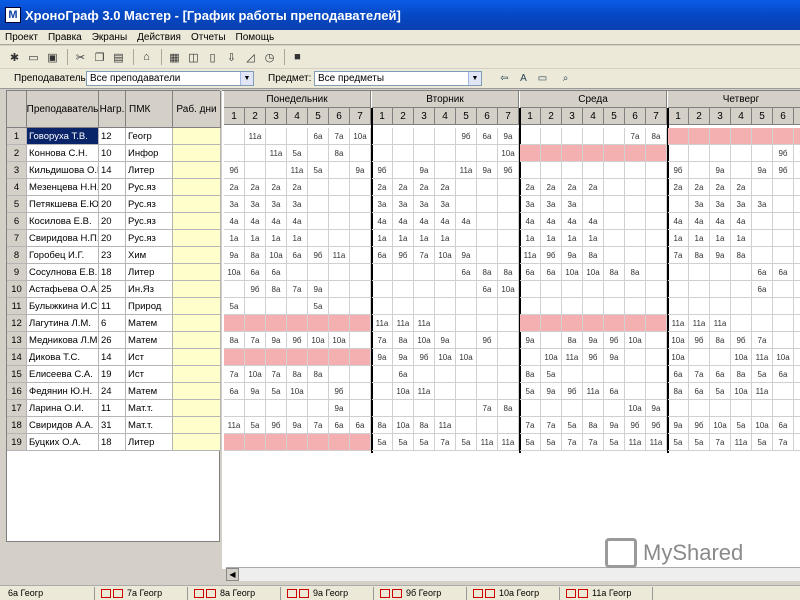 This screenshot has height=600, width=800. I want to click on table-row: 2 Коннова С.Н. 10 Инфор, so click(114, 153).